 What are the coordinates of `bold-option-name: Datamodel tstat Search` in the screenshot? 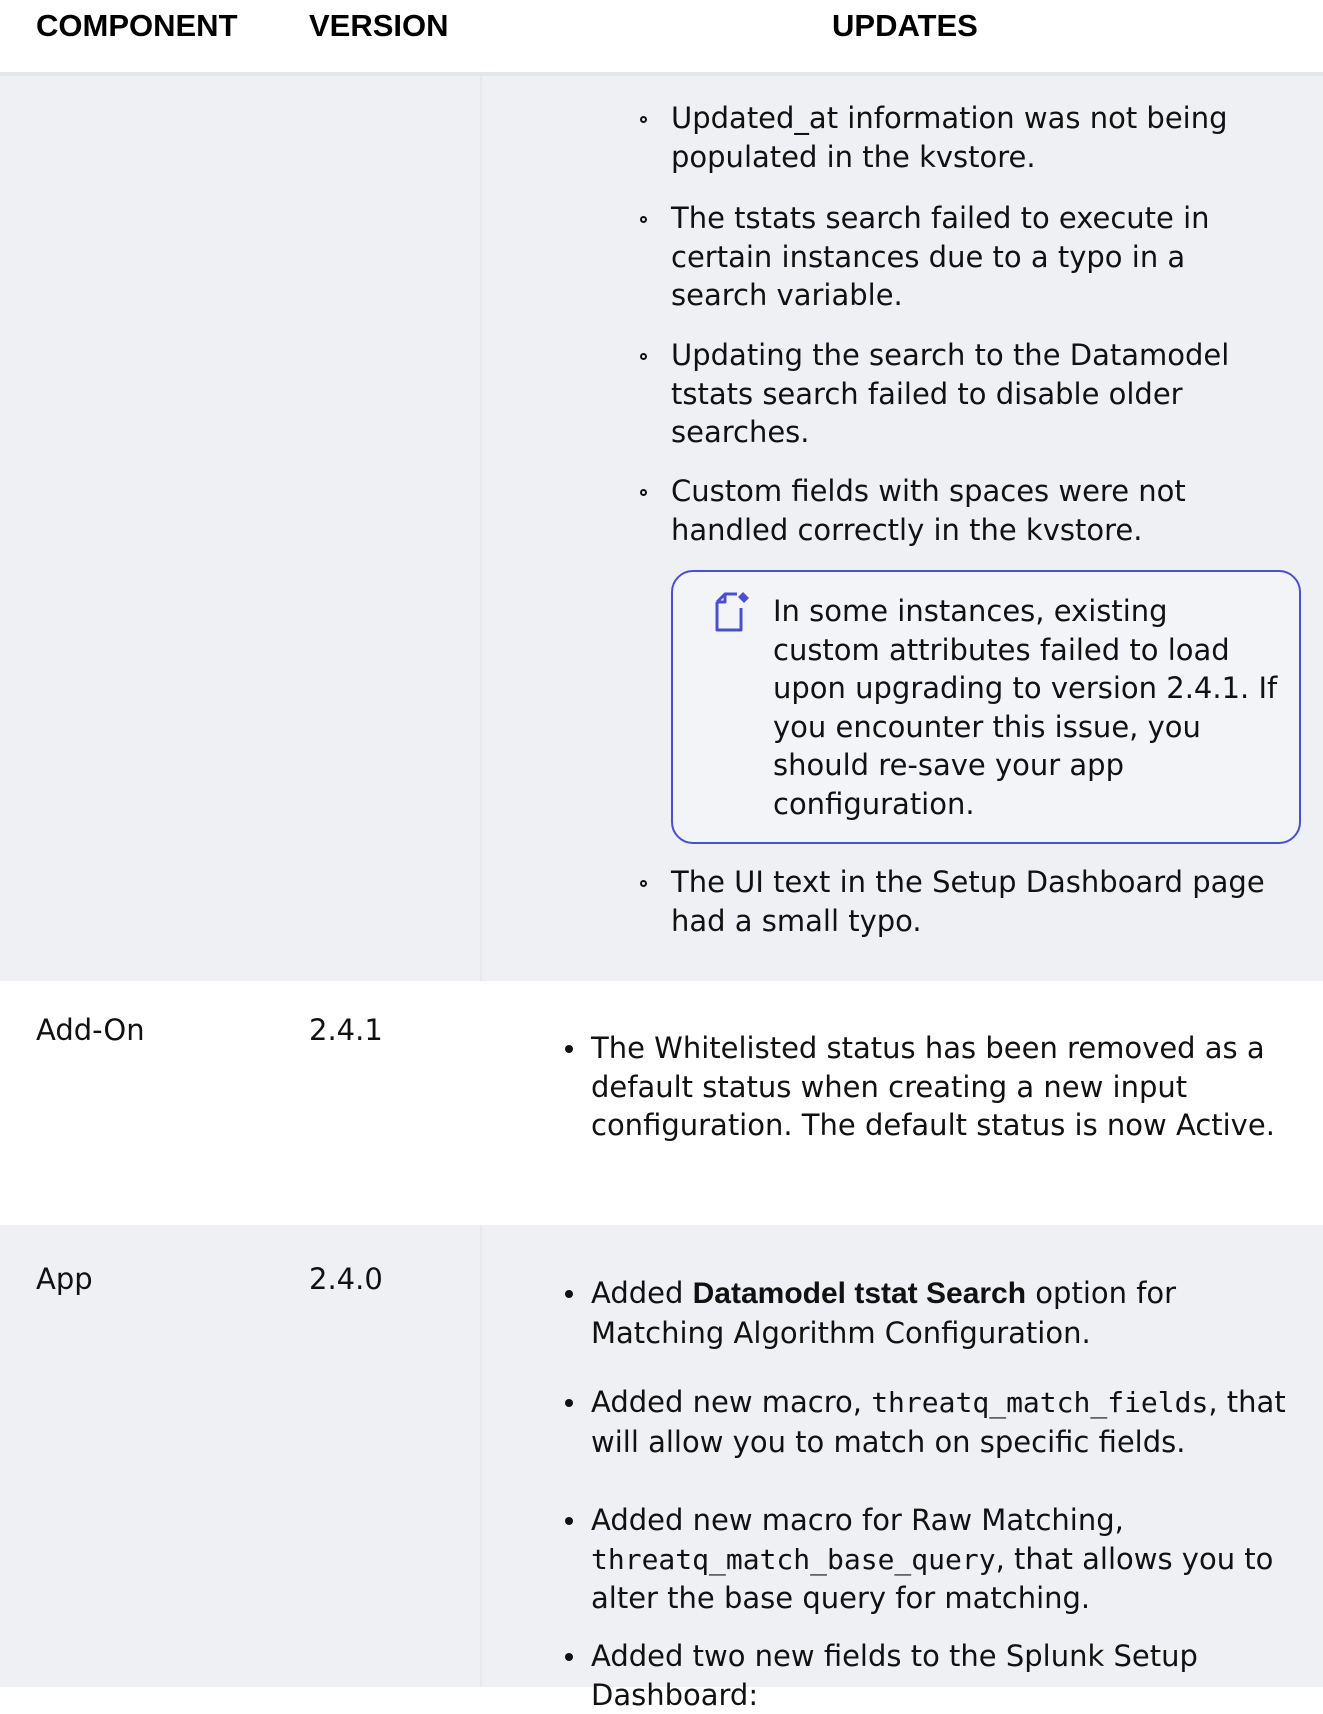 It's located at (859, 1293).